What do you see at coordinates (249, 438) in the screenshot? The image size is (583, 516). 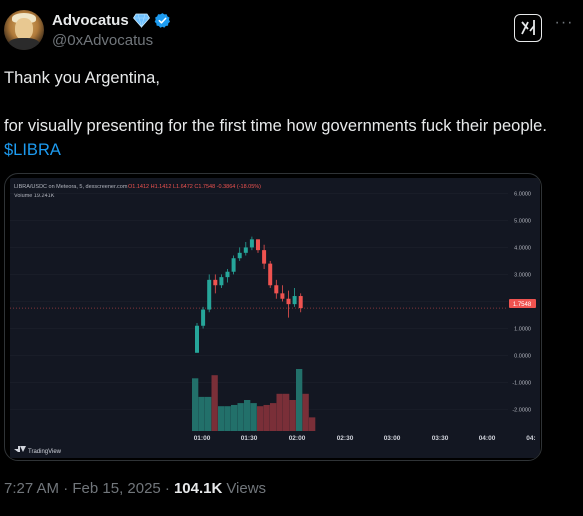 I see `x-tick-label: 01:30` at bounding box center [249, 438].